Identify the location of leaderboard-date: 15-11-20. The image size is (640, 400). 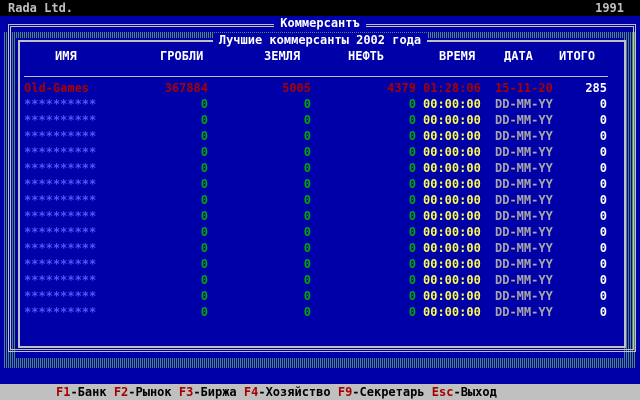
(524, 88).